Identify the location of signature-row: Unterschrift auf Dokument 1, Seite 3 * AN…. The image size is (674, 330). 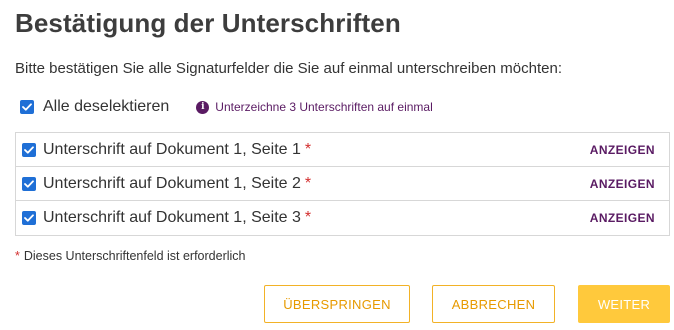
(342, 218).